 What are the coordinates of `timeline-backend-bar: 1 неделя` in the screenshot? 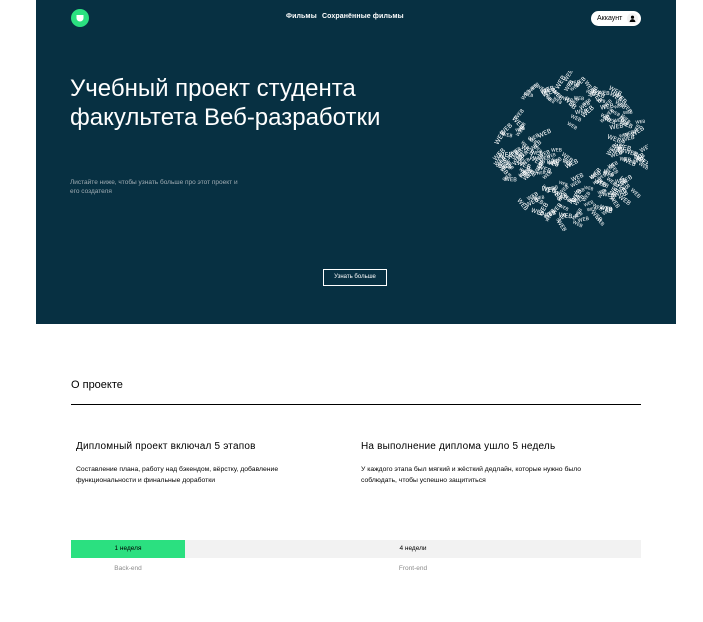 It's located at (128, 549).